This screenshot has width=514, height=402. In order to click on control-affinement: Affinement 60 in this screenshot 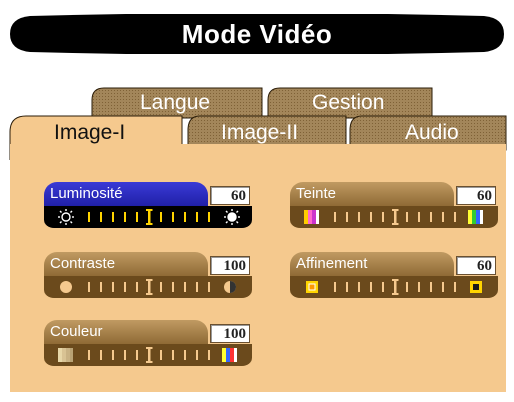, I will do `click(395, 276)`.